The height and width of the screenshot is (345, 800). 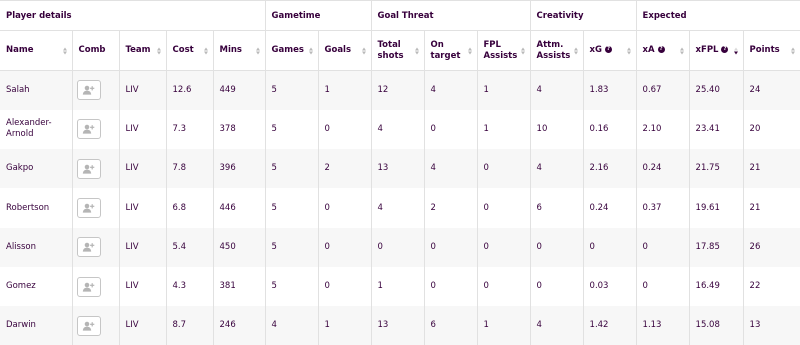 I want to click on minutes: 450, so click(x=238, y=247).